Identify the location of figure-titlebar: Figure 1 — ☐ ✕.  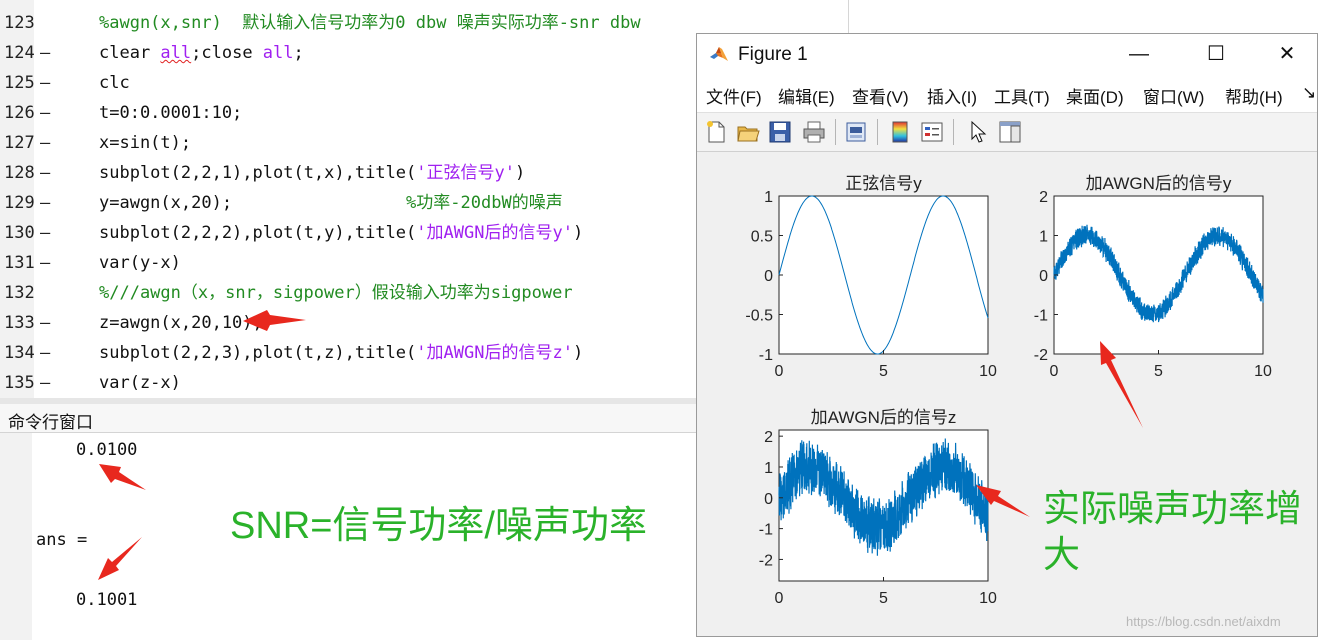
(1007, 54).